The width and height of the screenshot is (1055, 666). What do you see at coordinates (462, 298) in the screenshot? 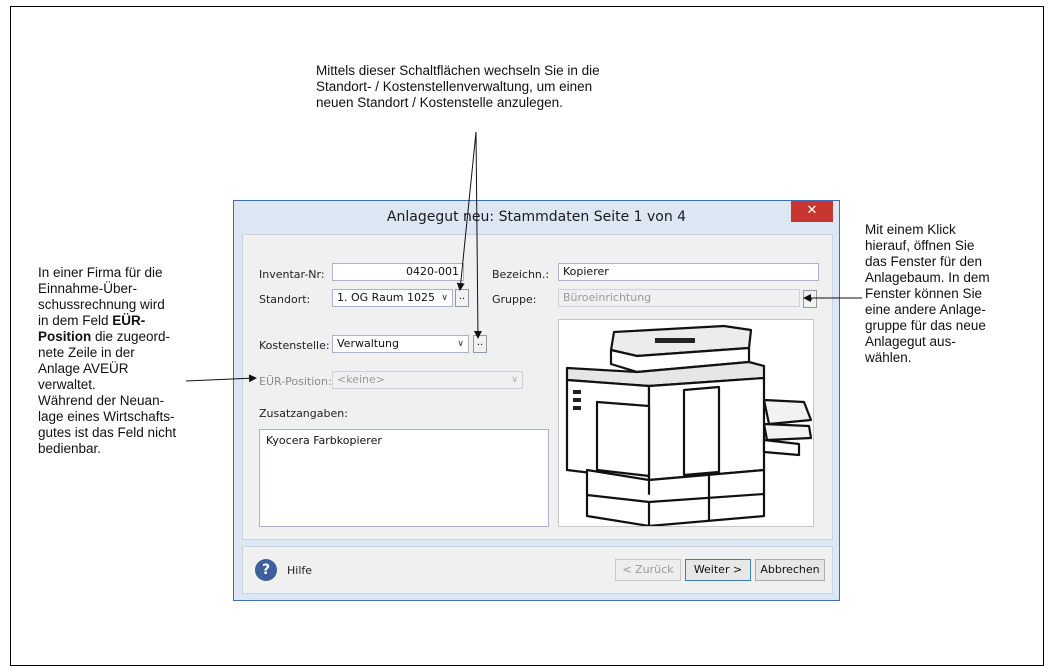
I see `standort-manage-button: ..` at bounding box center [462, 298].